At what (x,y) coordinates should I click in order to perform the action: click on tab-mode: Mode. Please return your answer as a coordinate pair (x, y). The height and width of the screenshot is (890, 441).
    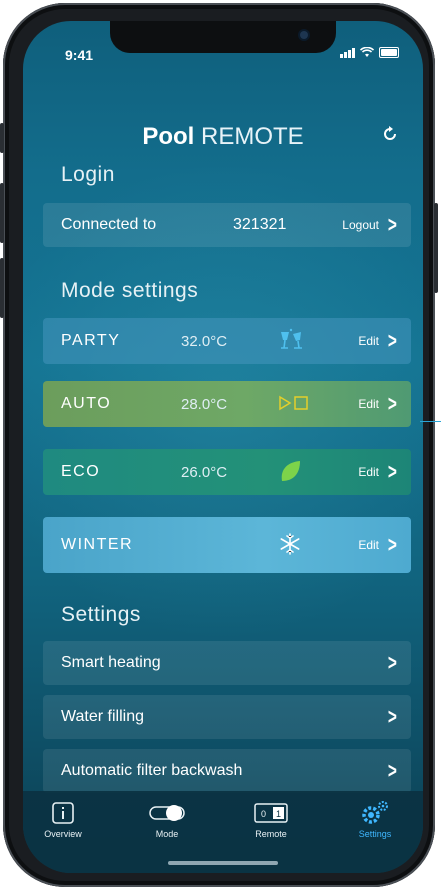
    Looking at the image, I should click on (167, 820).